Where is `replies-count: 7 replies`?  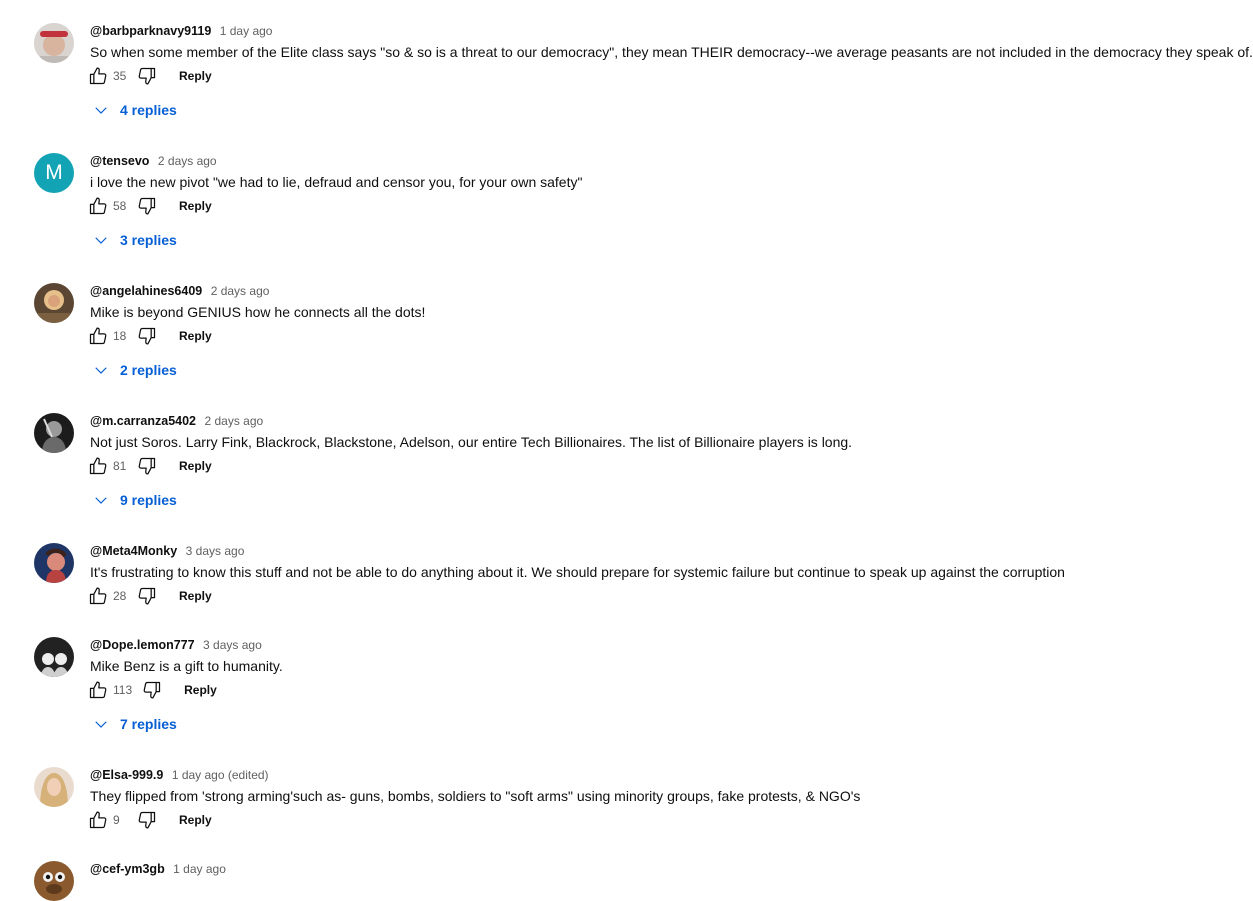
replies-count: 7 replies is located at coordinates (148, 724).